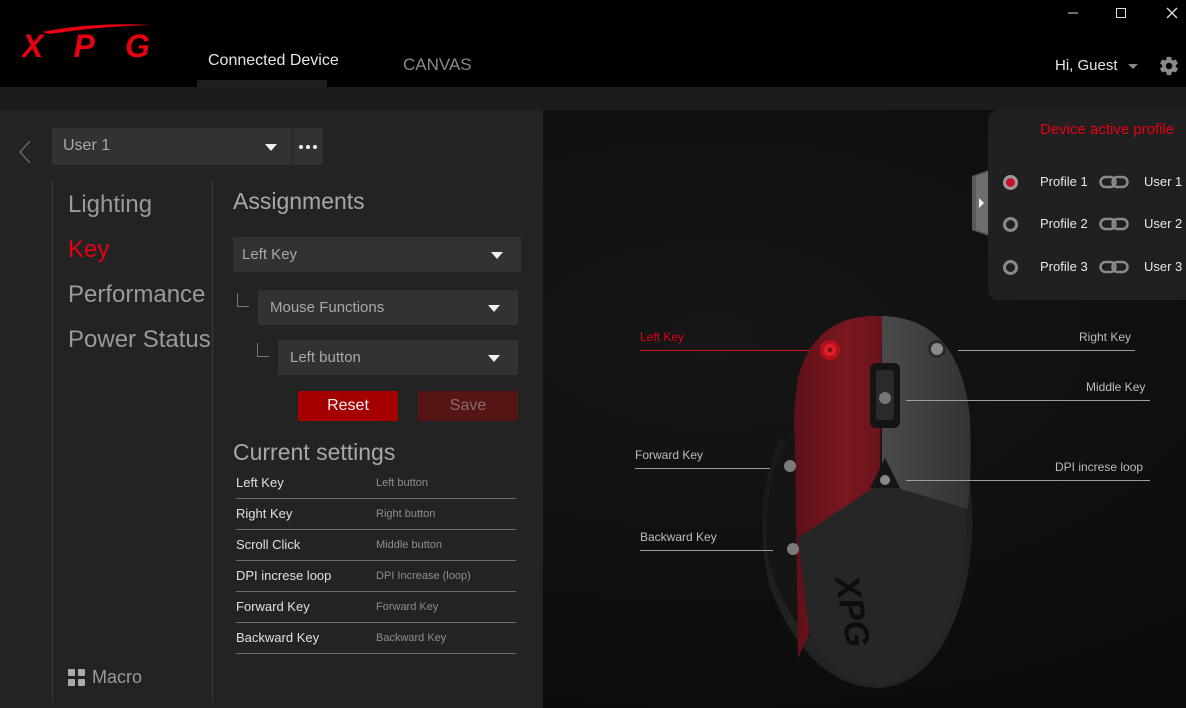  I want to click on minimize-button, so click(1073, 13).